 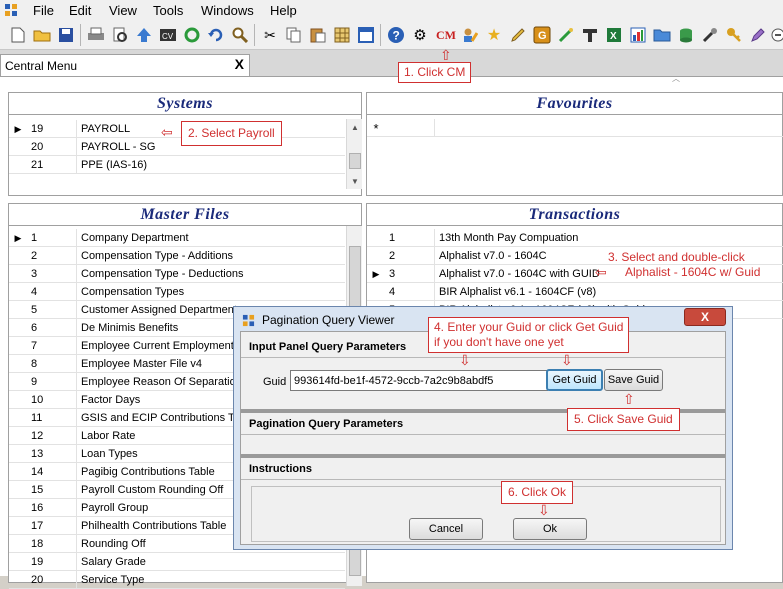 What do you see at coordinates (123, 10) in the screenshot?
I see `menu-view: View` at bounding box center [123, 10].